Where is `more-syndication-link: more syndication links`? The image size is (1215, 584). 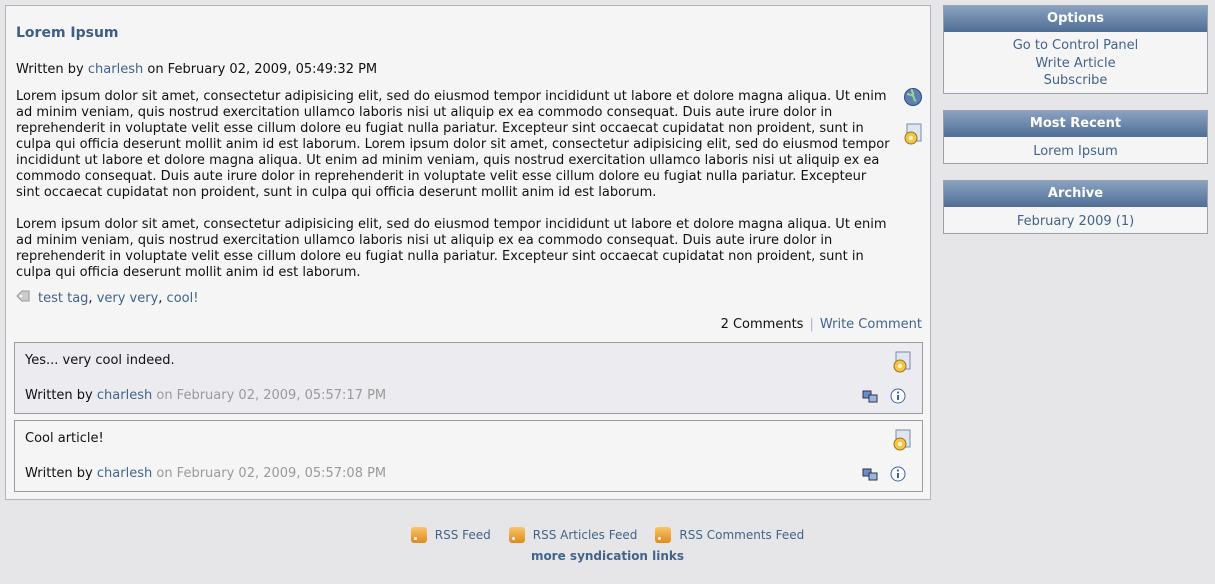
more-syndication-link: more syndication links is located at coordinates (607, 556).